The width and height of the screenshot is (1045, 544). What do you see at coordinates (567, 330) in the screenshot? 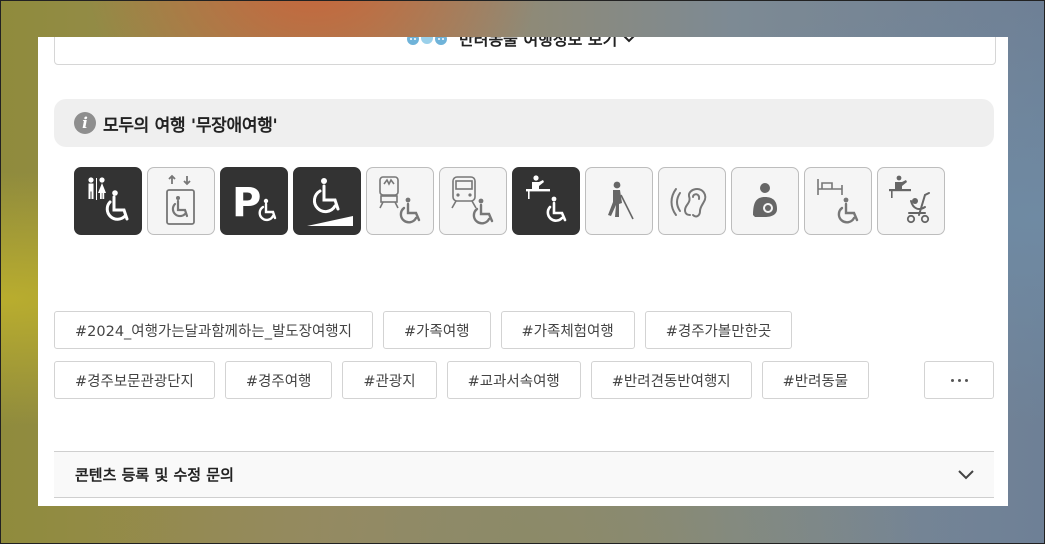
I see `tag-link: #가족체험여행` at bounding box center [567, 330].